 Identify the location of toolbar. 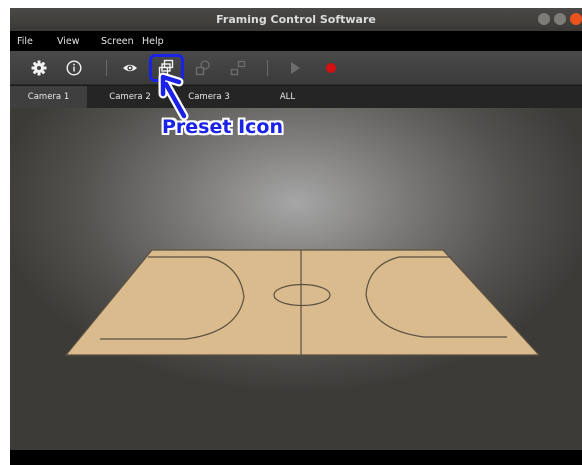
(296, 68).